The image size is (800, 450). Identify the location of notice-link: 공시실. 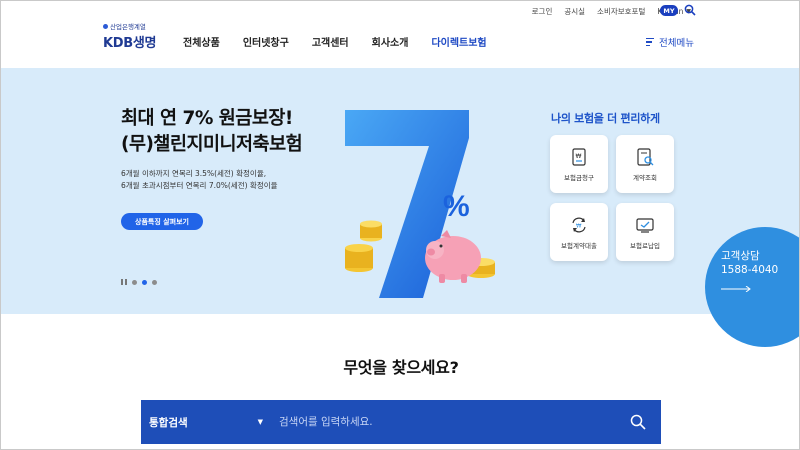
(574, 11).